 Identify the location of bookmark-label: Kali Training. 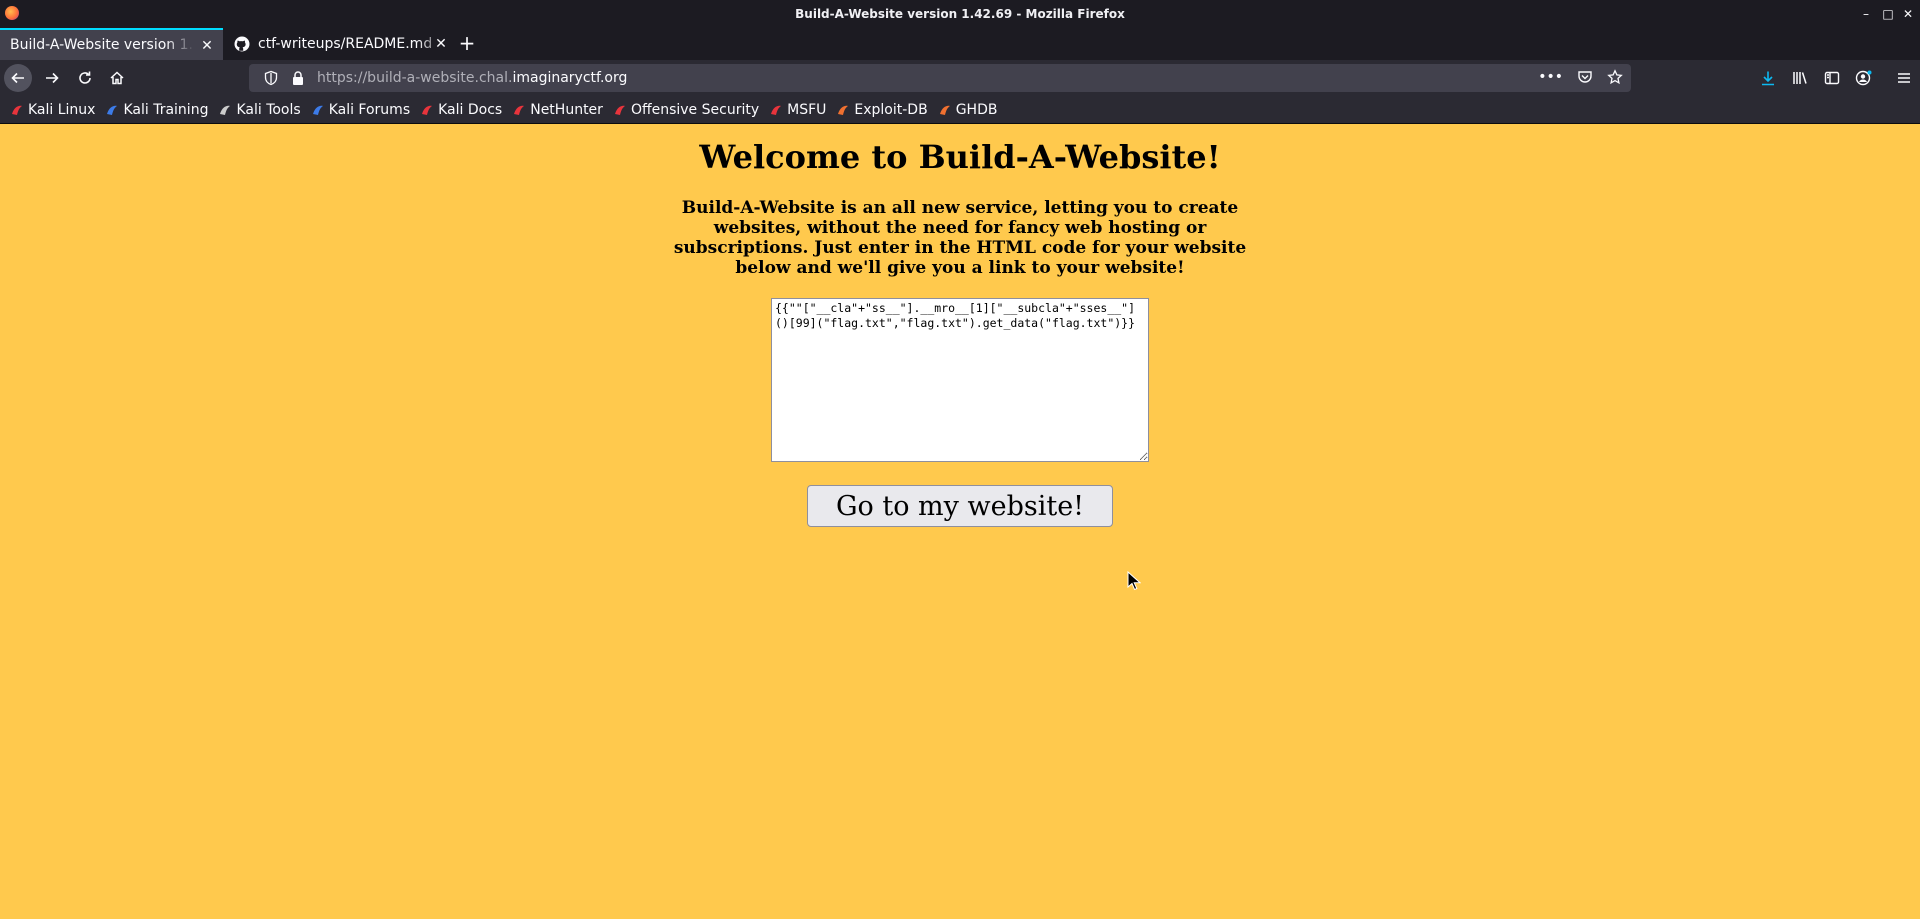
(166, 109).